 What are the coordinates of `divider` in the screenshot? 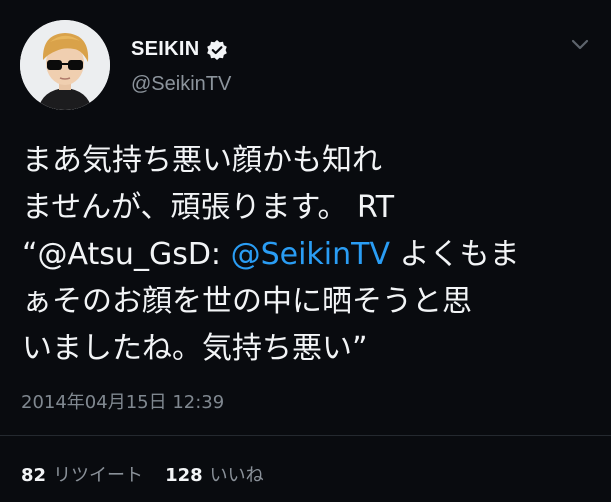 It's located at (305, 435).